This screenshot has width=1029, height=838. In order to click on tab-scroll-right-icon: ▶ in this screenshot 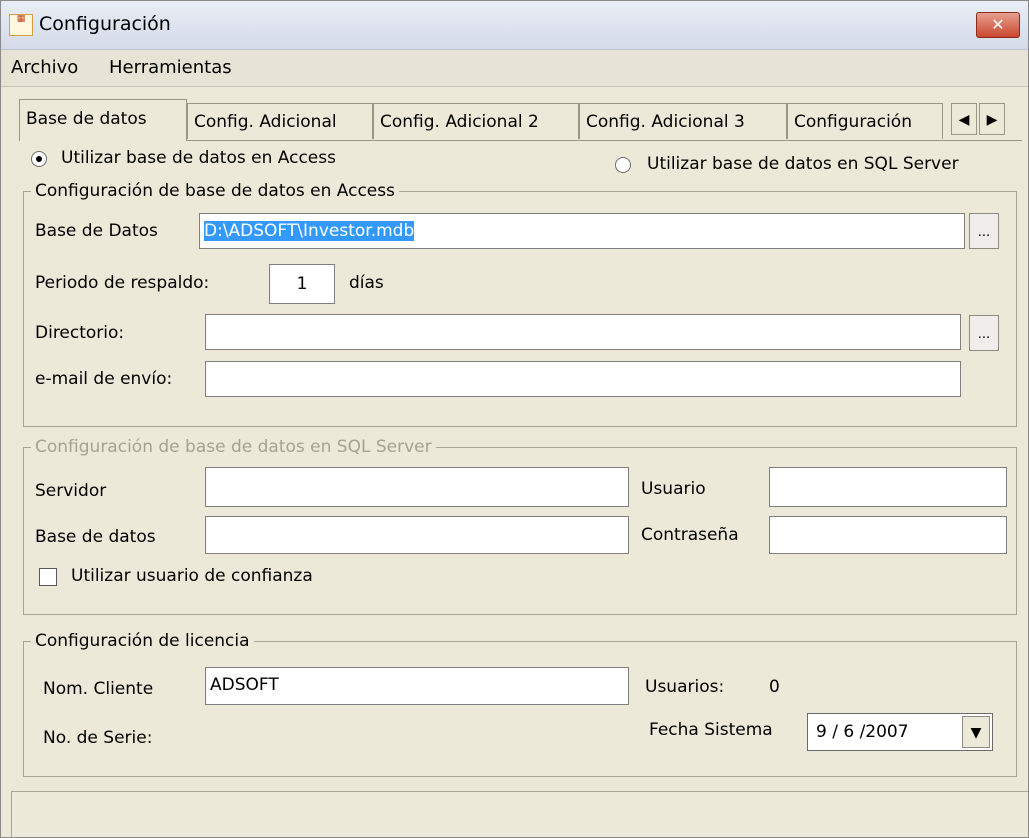, I will do `click(992, 119)`.